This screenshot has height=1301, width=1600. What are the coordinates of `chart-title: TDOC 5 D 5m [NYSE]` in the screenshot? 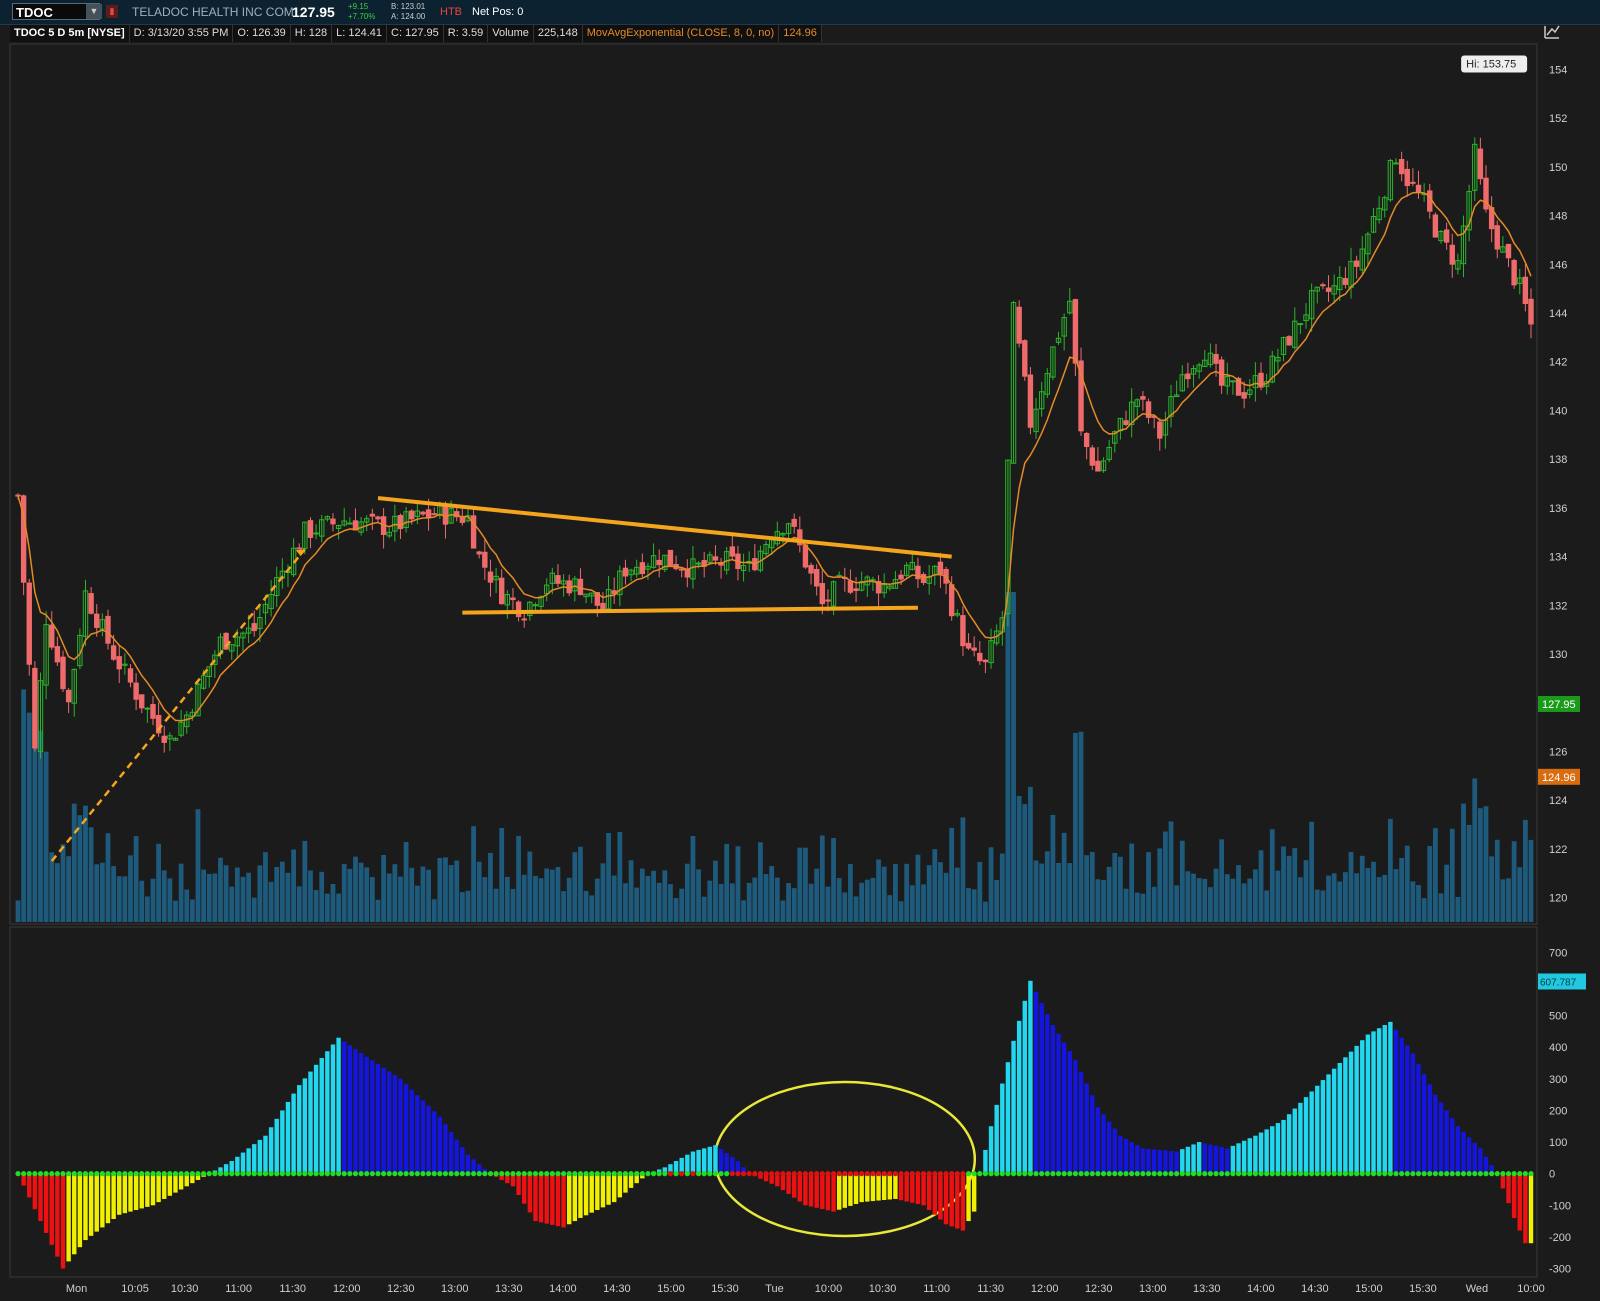 It's located at (70, 33).